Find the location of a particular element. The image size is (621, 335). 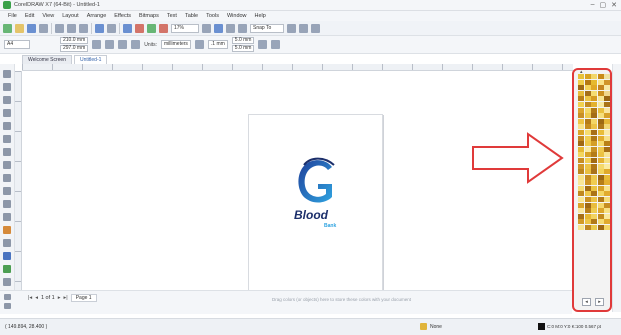

transparency-tool-icon is located at coordinates (7, 243).